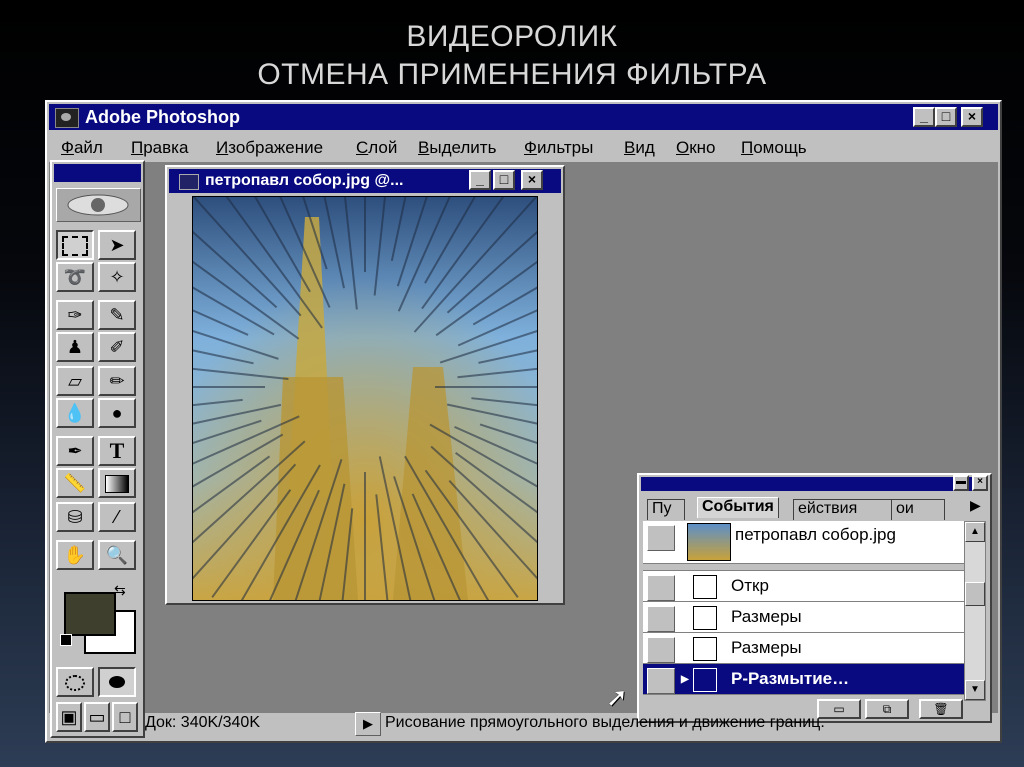 The image size is (1024, 767). What do you see at coordinates (75, 517) in the screenshot?
I see `paint-bucket-tool: ⛁` at bounding box center [75, 517].